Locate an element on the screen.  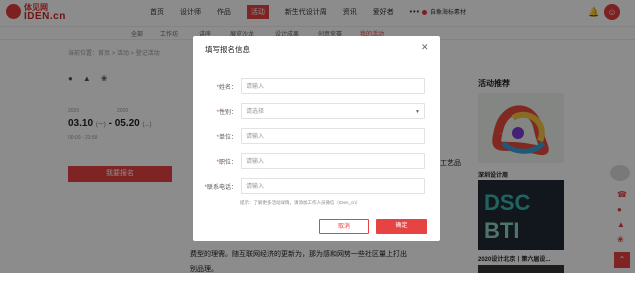
close-icon: ✕ is located at coordinates (425, 47).